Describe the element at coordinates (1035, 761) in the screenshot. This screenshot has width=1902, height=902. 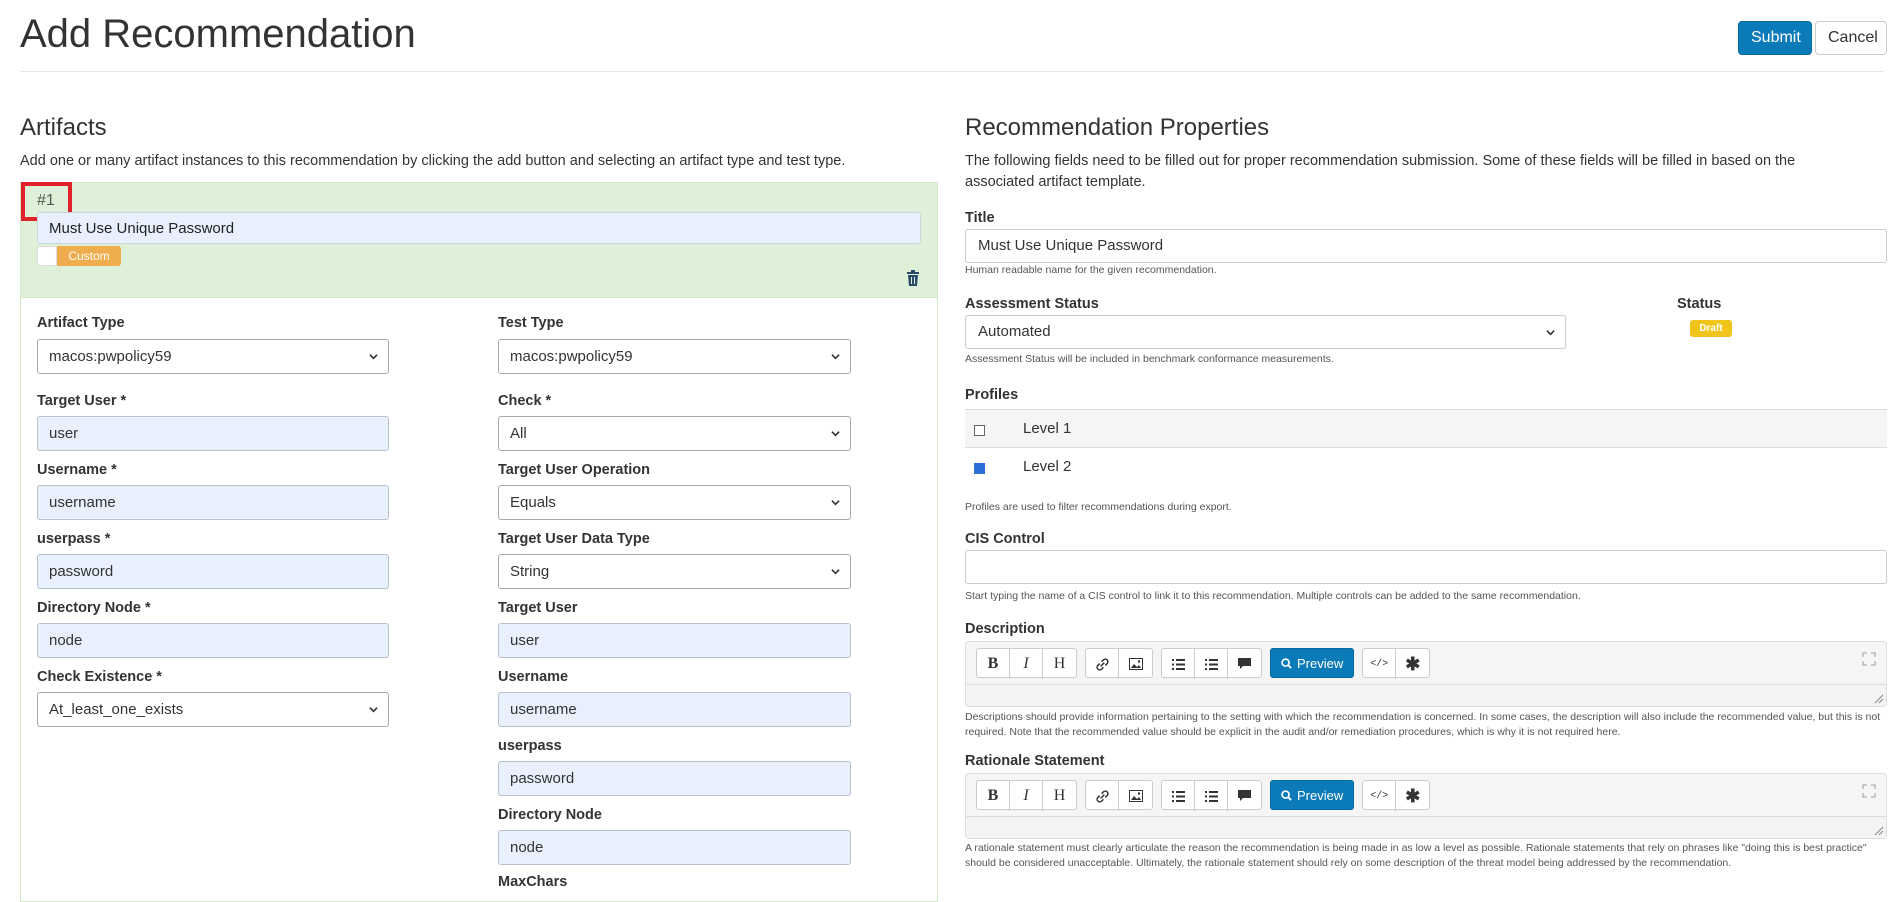
I see `rationale-label: Rationale Statement` at that location.